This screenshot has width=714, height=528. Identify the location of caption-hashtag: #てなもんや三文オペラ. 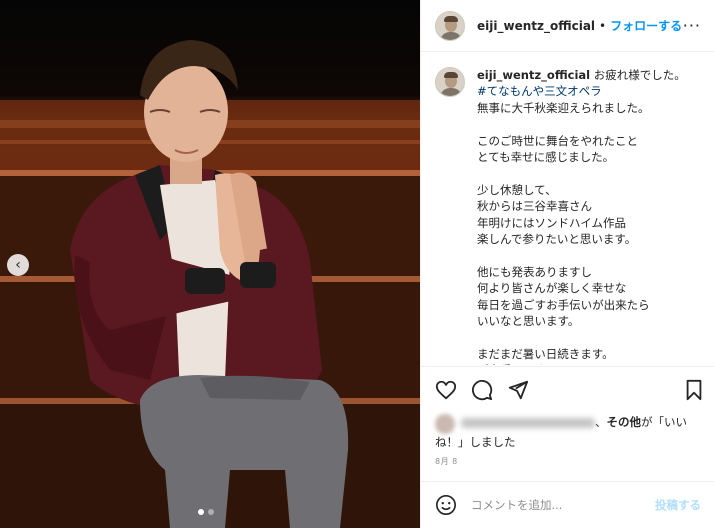
(539, 91).